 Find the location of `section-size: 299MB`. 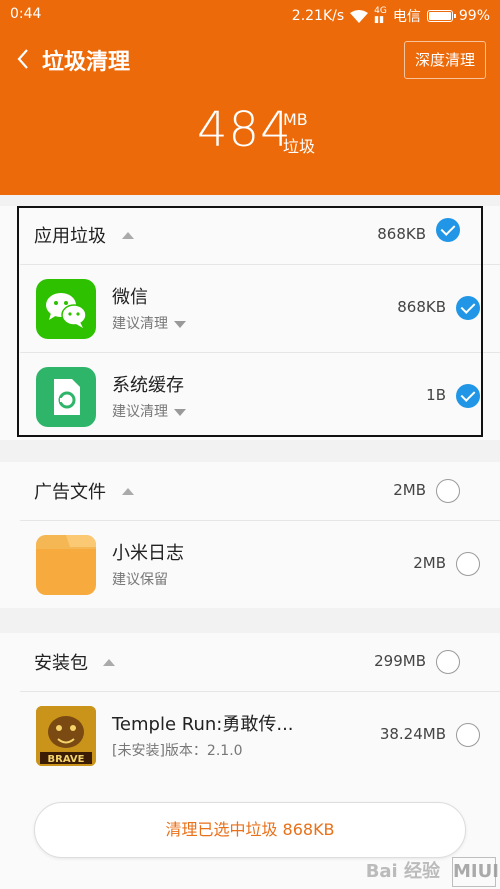

section-size: 299MB is located at coordinates (400, 661).